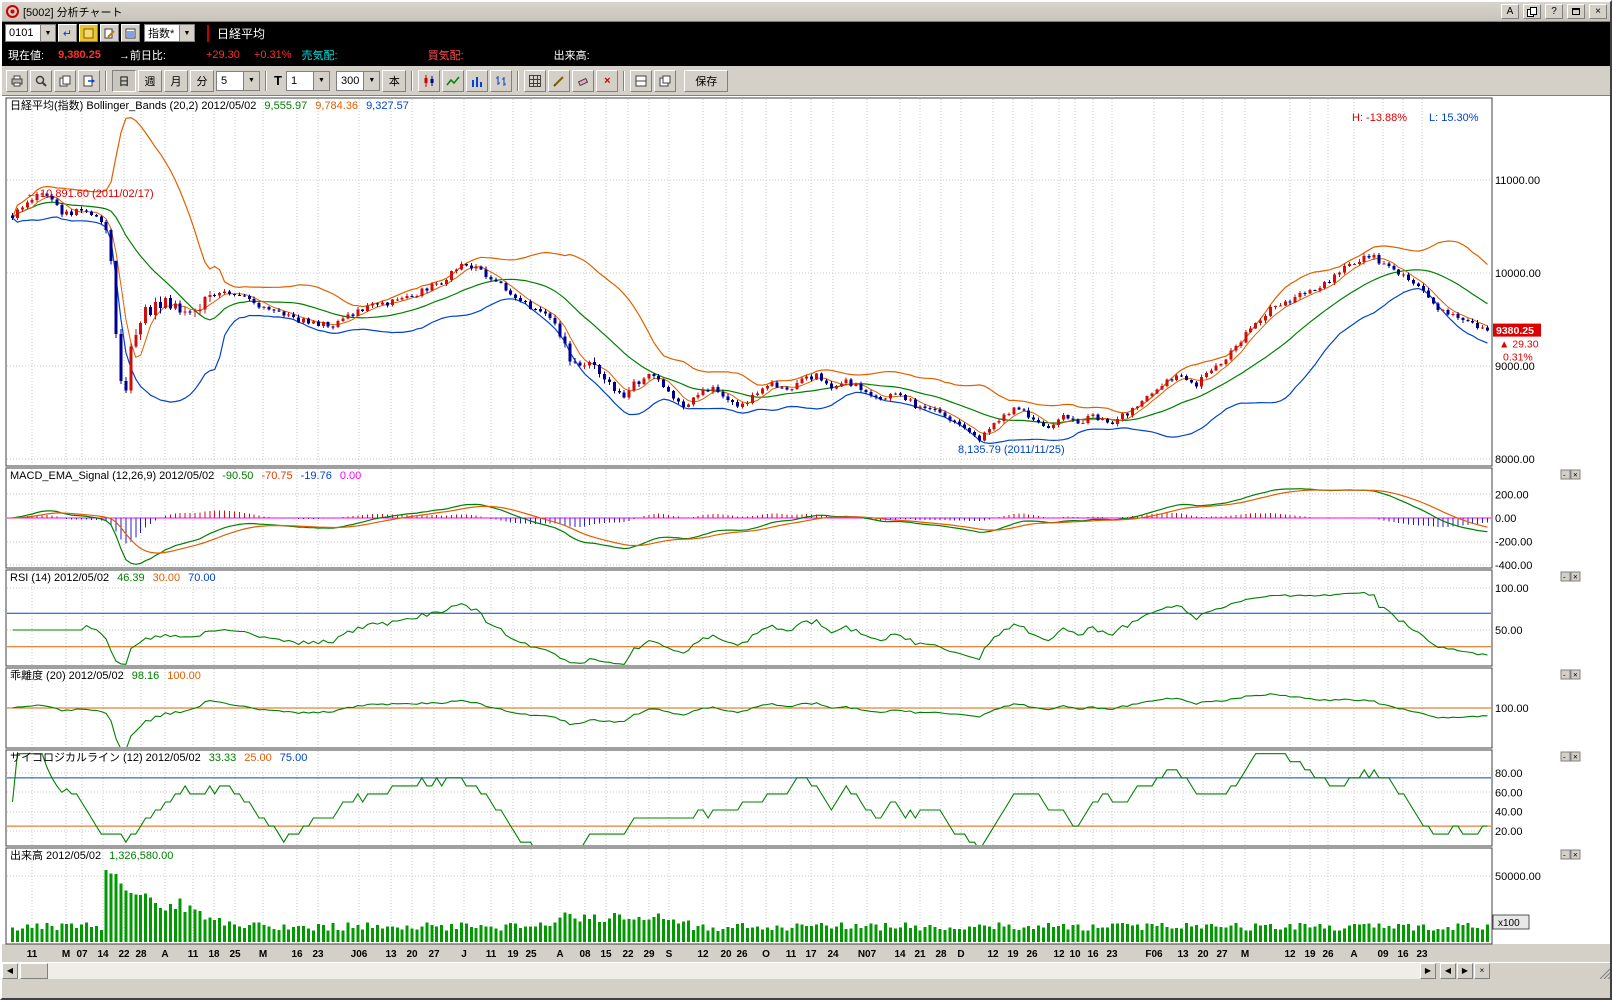 Image resolution: width=1612 pixels, height=1000 pixels. What do you see at coordinates (130, 33) in the screenshot?
I see `list-button` at bounding box center [130, 33].